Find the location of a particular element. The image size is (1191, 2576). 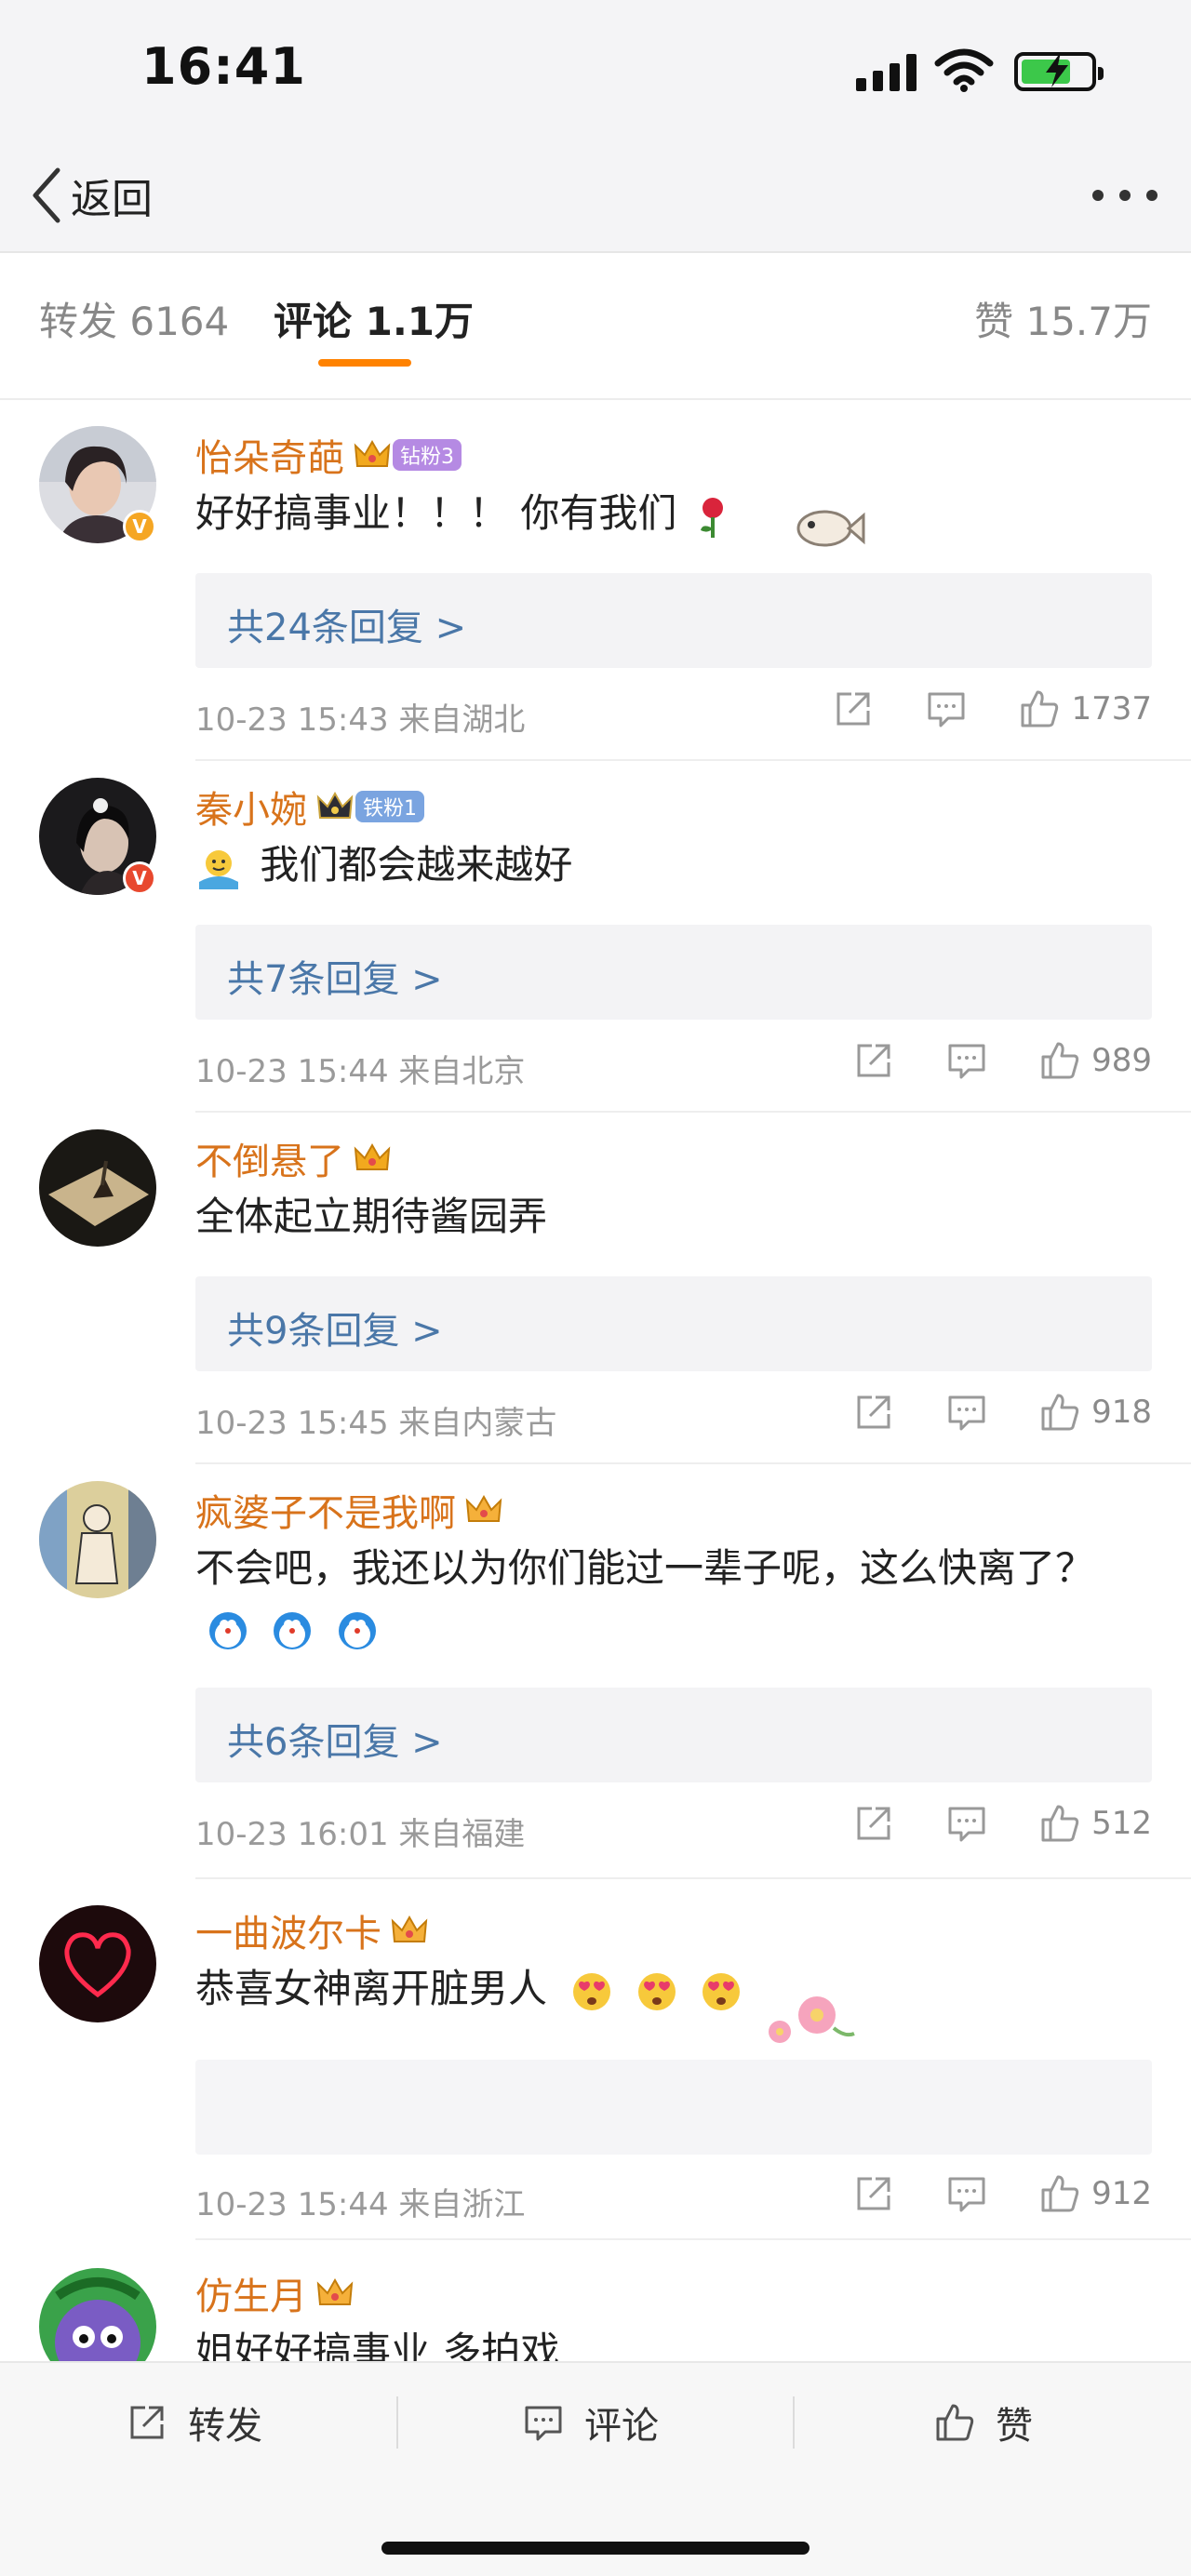

comment-meta: 10-23 15:44 来自北京 is located at coordinates (360, 1071).